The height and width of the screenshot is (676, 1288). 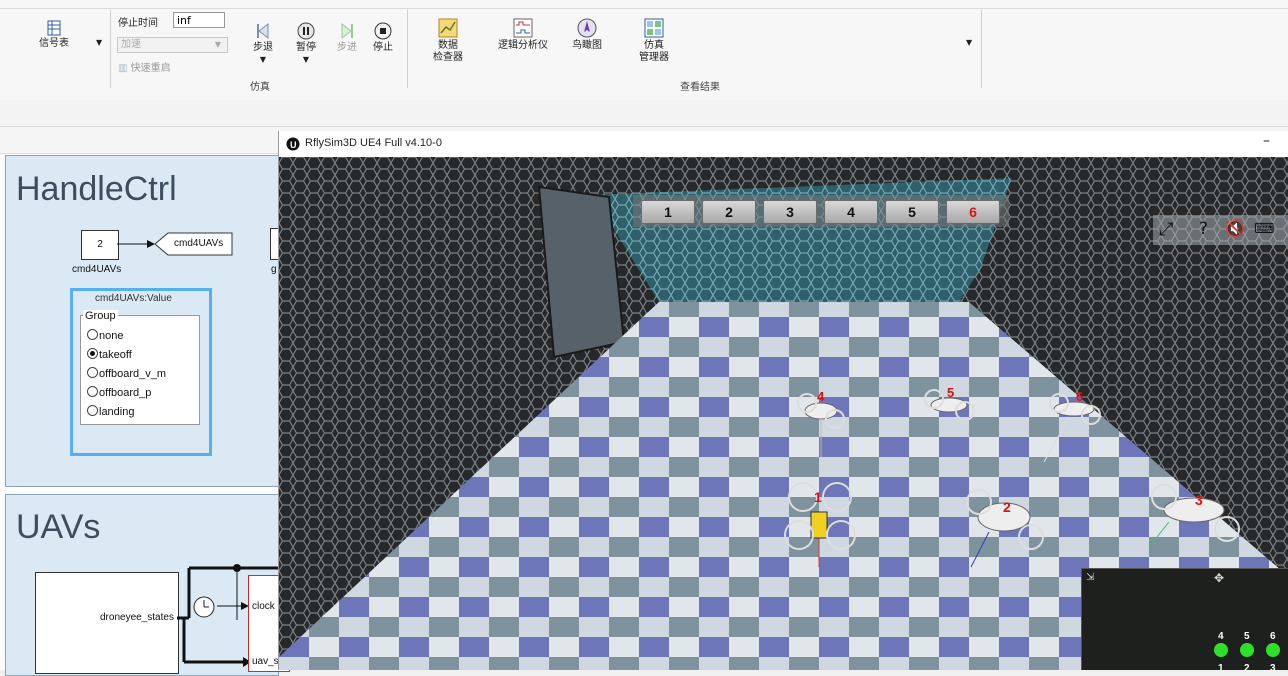 I want to click on radio-option-landing: landing, so click(x=110, y=411).